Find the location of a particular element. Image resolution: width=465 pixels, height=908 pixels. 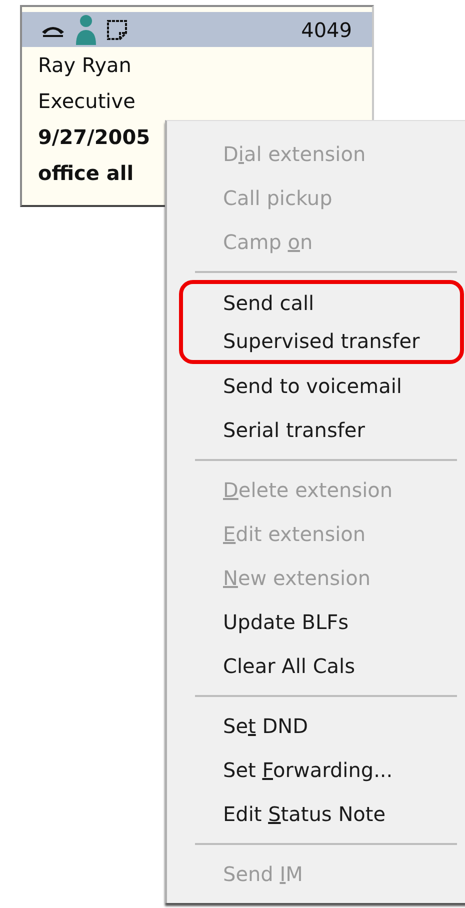

menu-item: Send call is located at coordinates (321, 303).